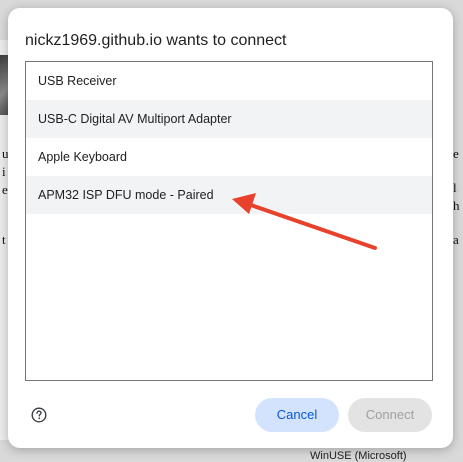  Describe the element at coordinates (229, 119) in the screenshot. I see `device-item-usb-c-adapter: USB-C Digital AV Multiport Adapter` at that location.